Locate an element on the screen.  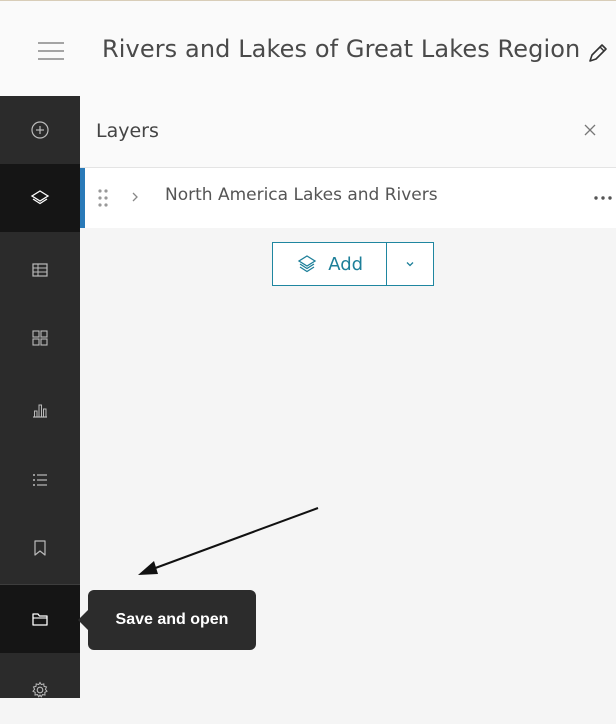
add-label: Add is located at coordinates (346, 264).